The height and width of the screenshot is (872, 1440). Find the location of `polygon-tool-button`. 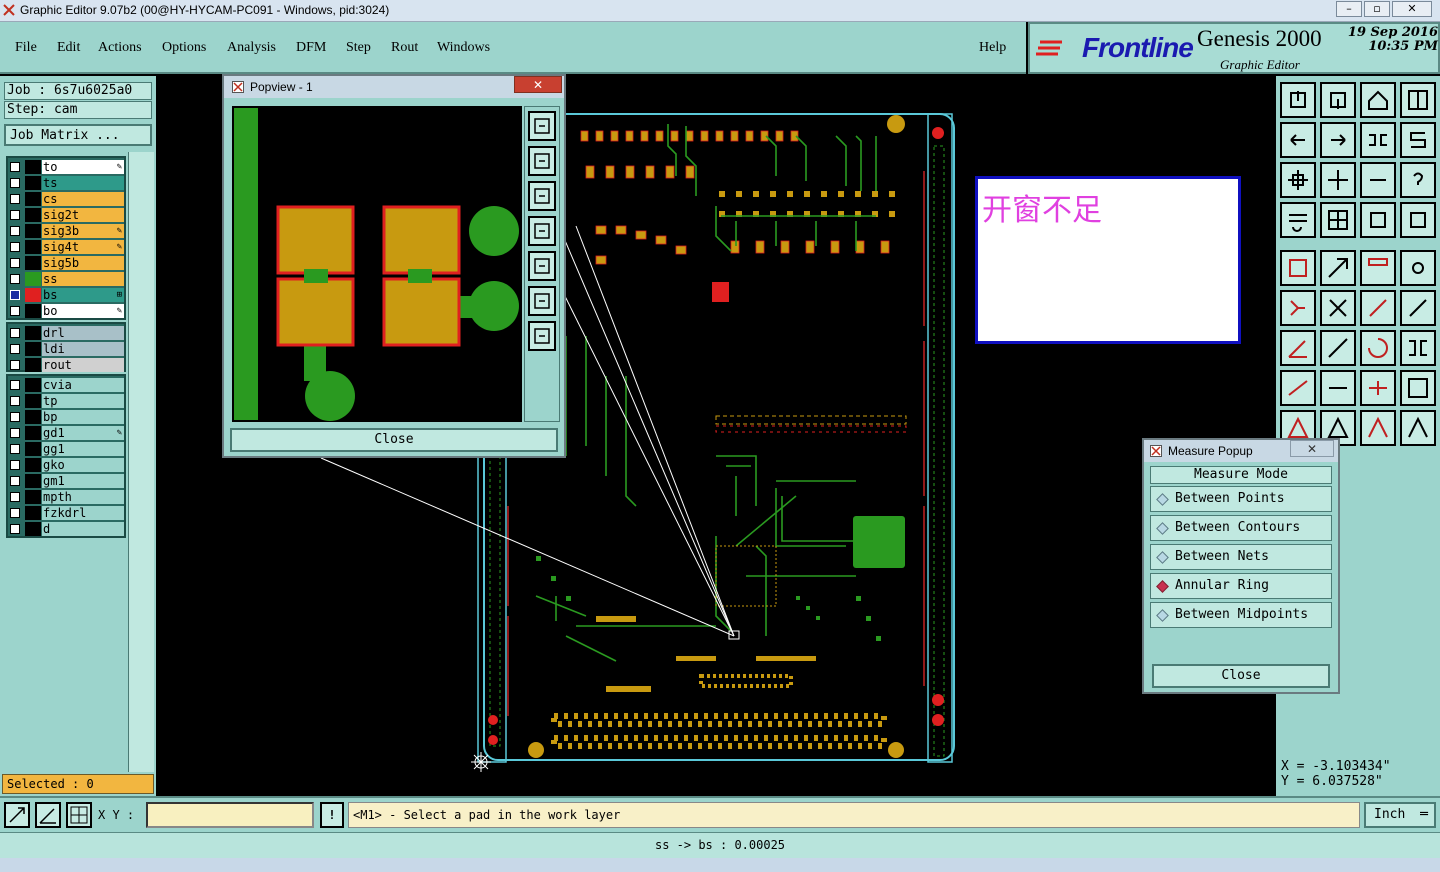

polygon-tool-button is located at coordinates (1338, 268).